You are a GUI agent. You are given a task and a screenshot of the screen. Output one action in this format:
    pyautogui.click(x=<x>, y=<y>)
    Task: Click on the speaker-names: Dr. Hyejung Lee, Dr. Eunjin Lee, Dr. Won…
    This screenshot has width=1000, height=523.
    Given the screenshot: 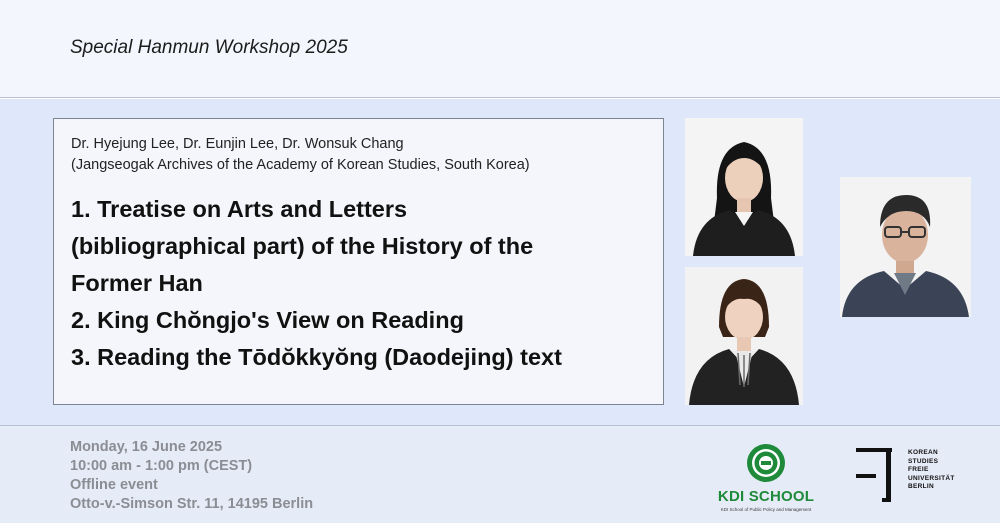 What is the action you would take?
    pyautogui.click(x=237, y=144)
    